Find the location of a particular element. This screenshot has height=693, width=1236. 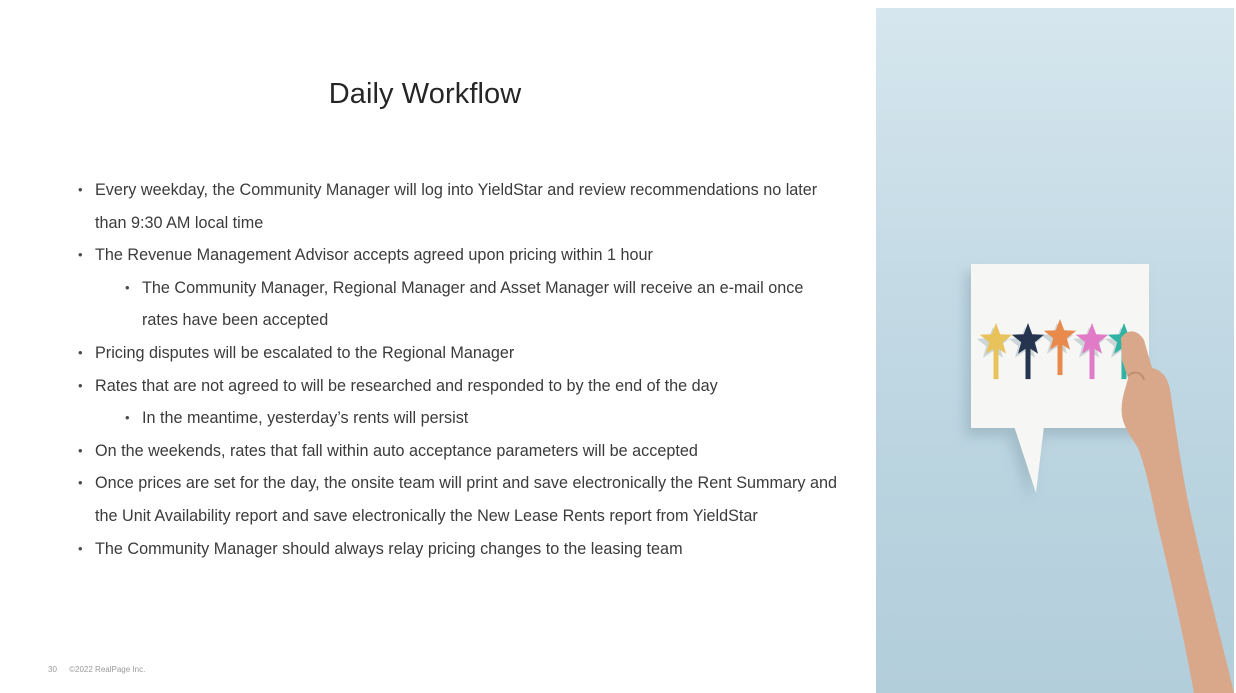

slide-title: Daily Workflow is located at coordinates (425, 94).